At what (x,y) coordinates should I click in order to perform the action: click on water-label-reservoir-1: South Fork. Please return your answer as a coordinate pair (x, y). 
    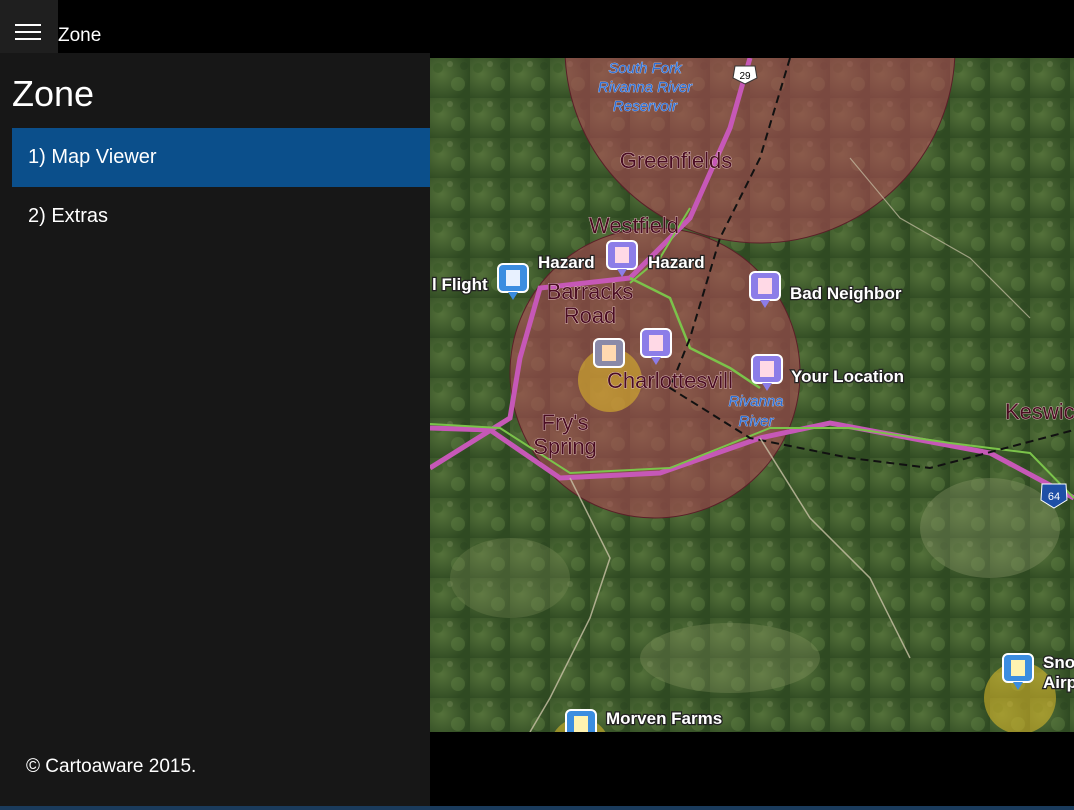
    Looking at the image, I should click on (645, 68).